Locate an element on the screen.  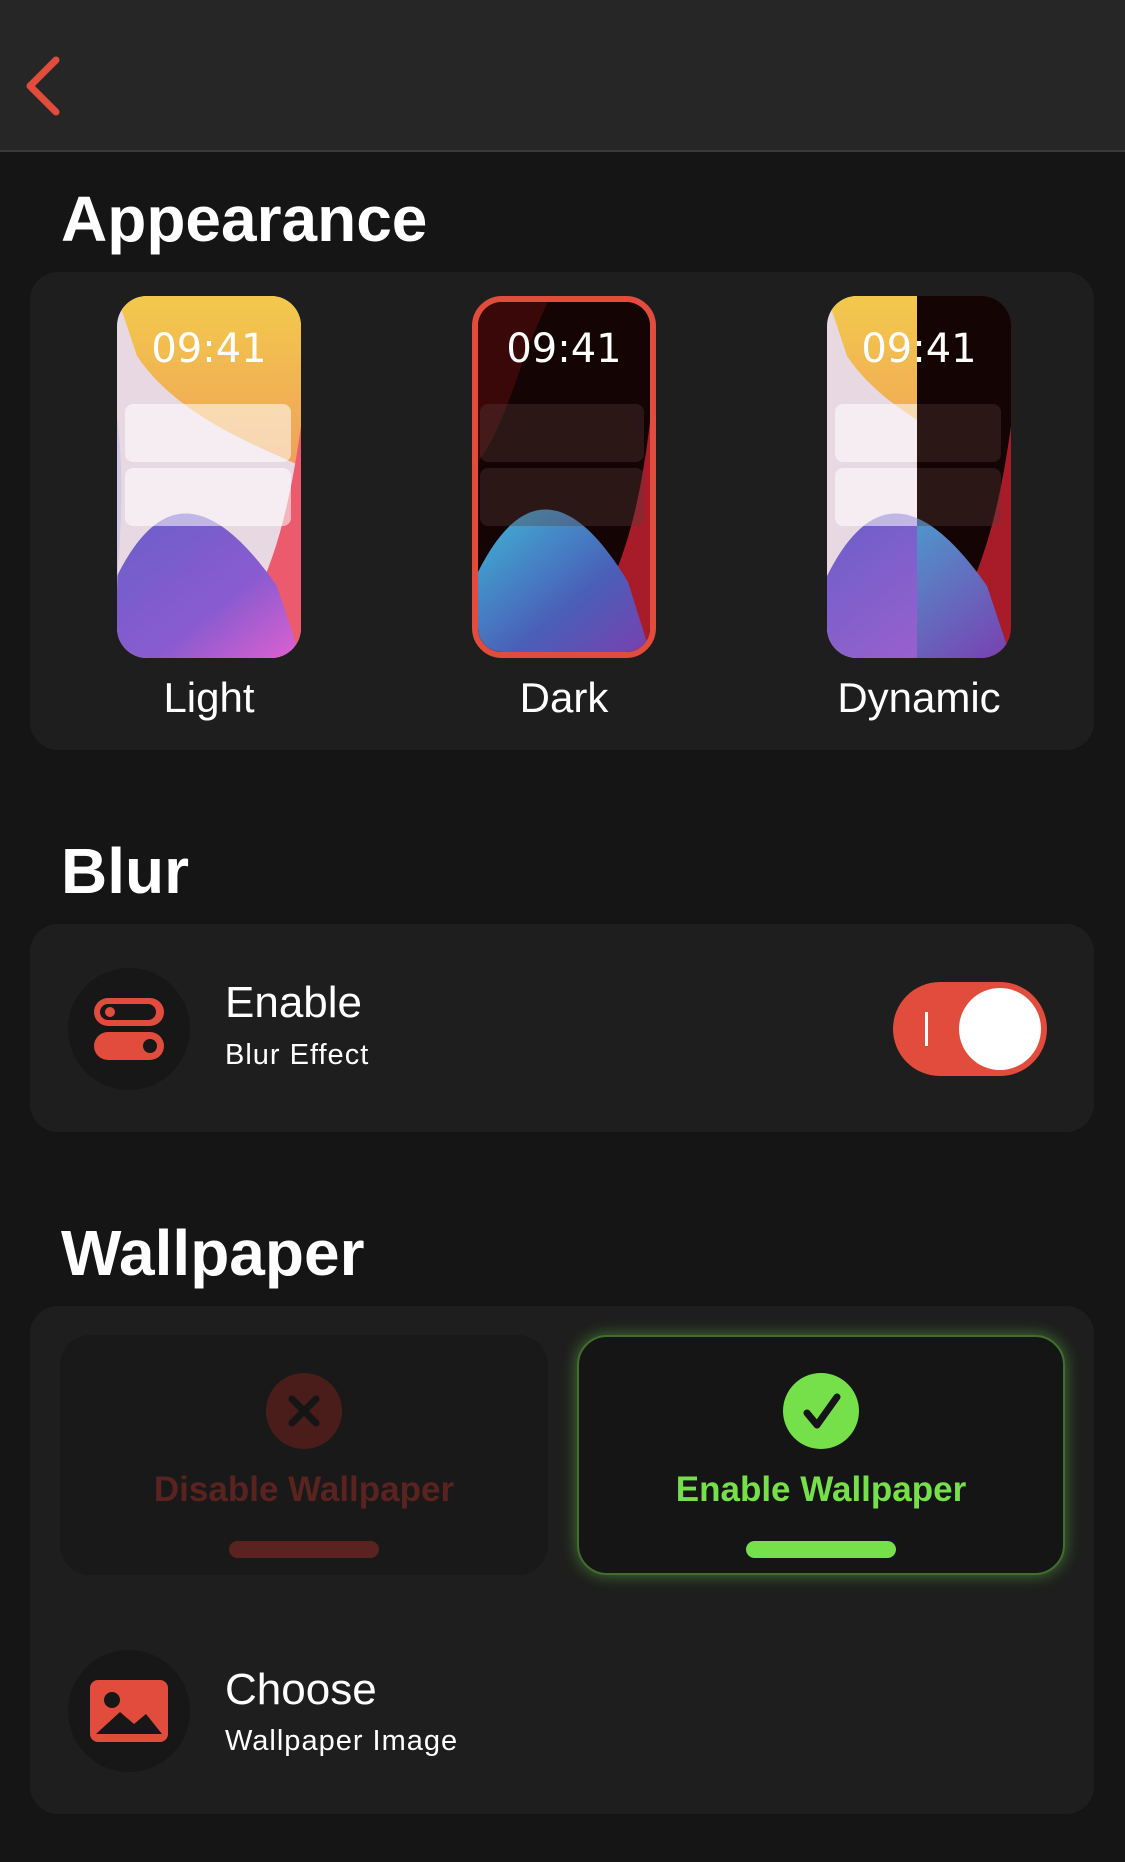
blur-toggle is located at coordinates (970, 1029).